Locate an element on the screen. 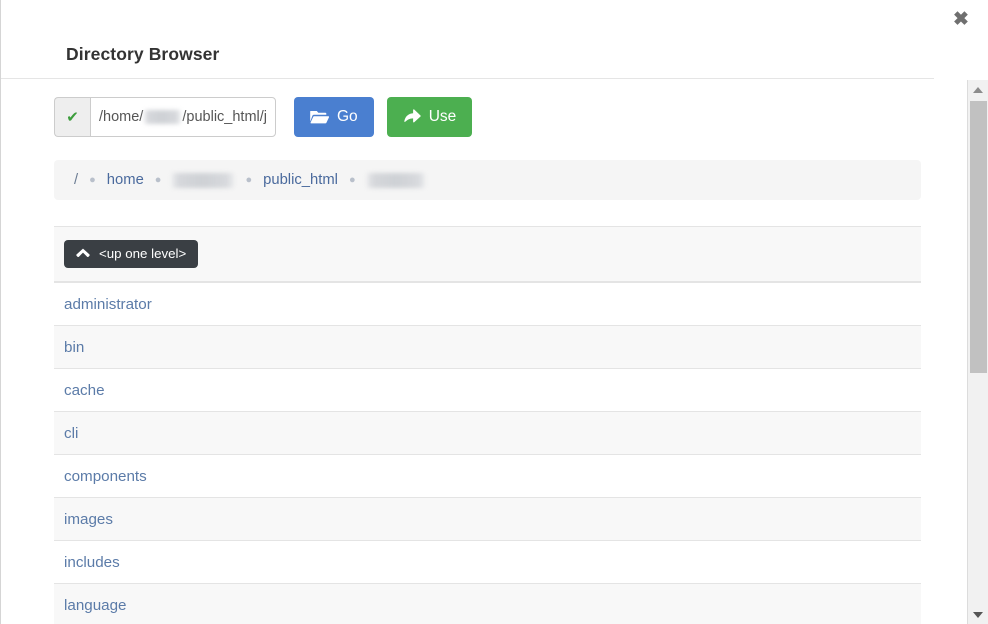 This screenshot has height=624, width=988. directory-row: administrator is located at coordinates (487, 304).